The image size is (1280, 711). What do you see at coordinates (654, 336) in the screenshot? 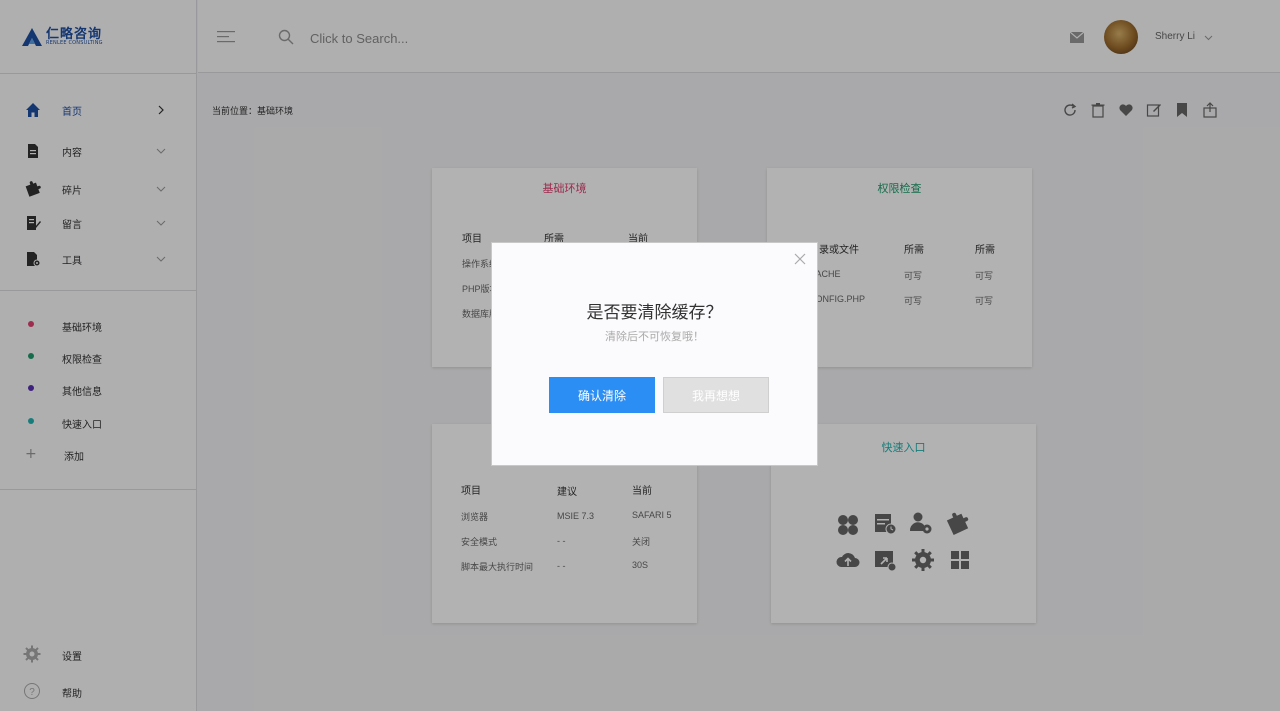
I see `dialog-subtitle: 清除后不可恢复哦！` at bounding box center [654, 336].